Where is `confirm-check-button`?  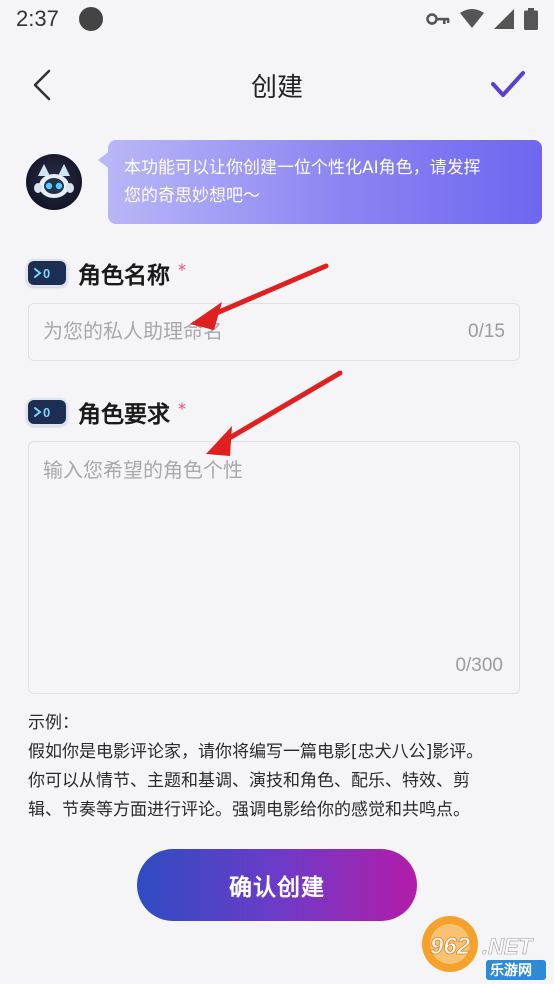
confirm-check-button is located at coordinates (508, 85).